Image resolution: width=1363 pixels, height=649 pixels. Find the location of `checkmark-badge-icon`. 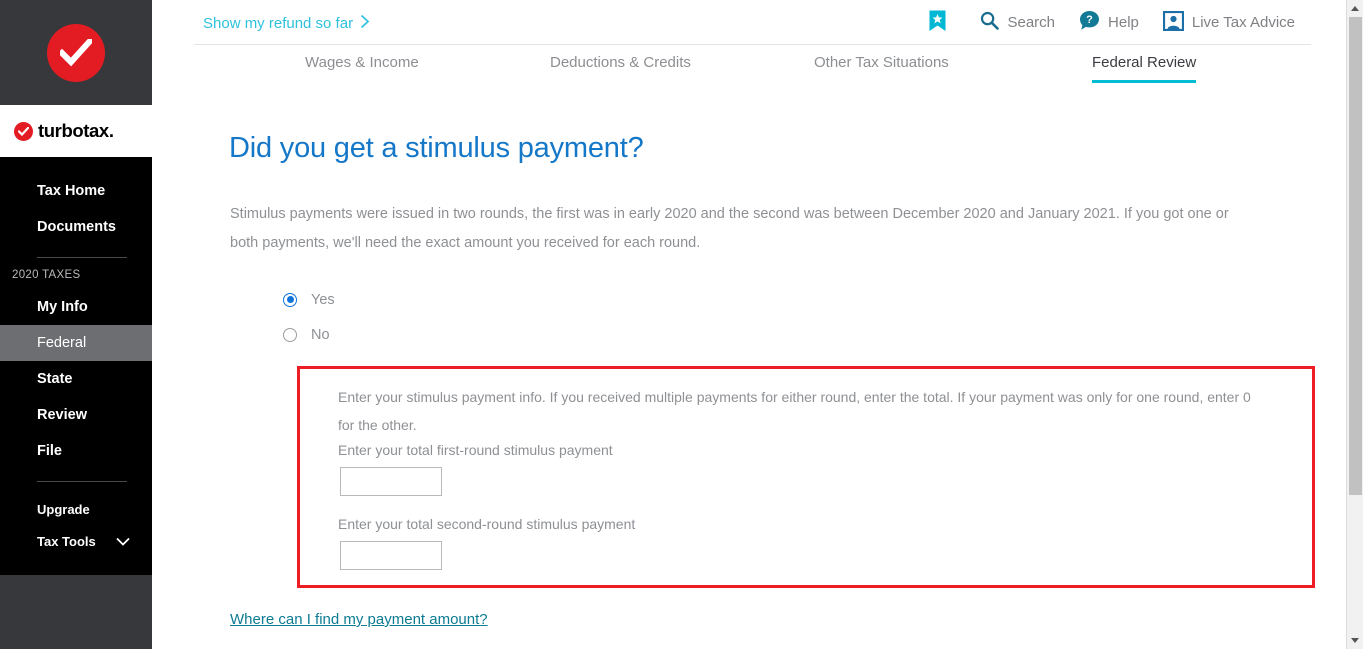

checkmark-badge-icon is located at coordinates (76, 52).